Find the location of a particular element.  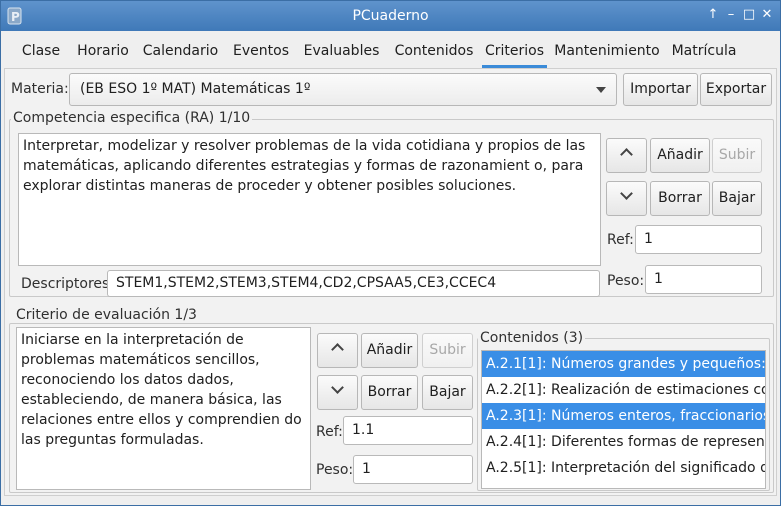

criterio-move-up-button is located at coordinates (337, 350).